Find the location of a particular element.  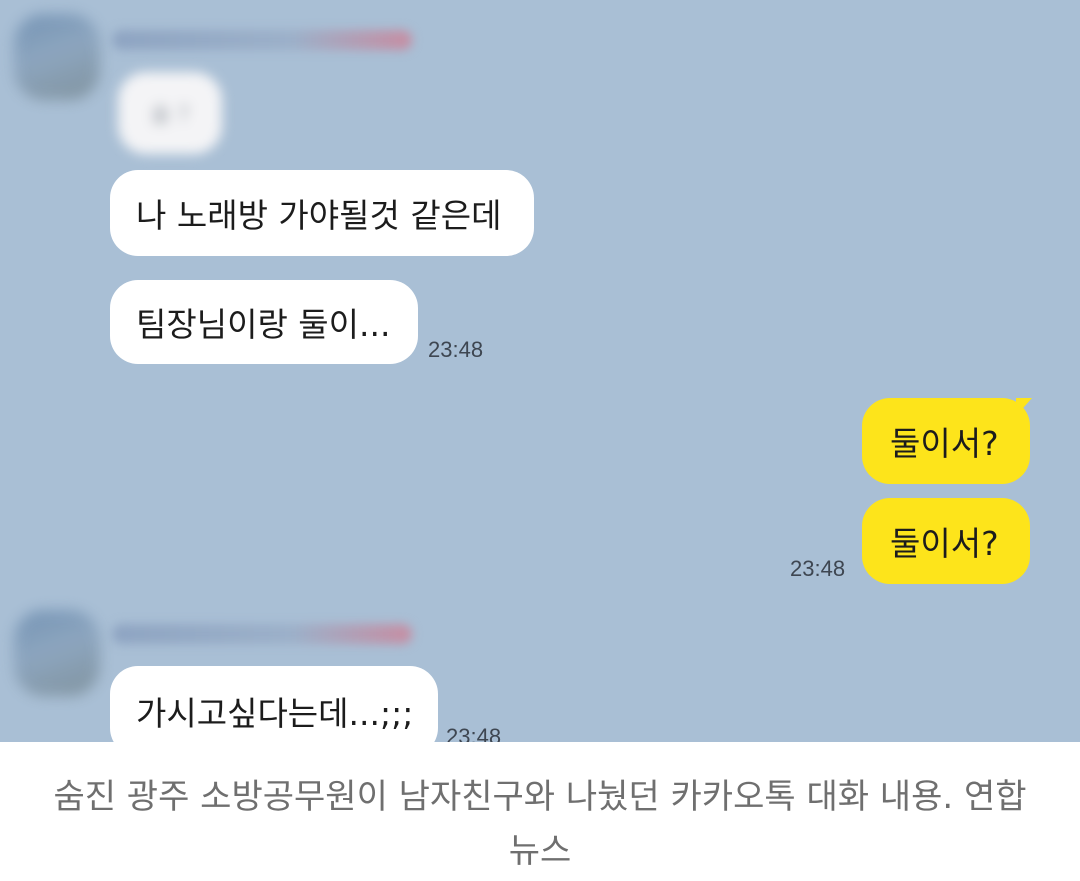

bubble-tail is located at coordinates (1024, 407).